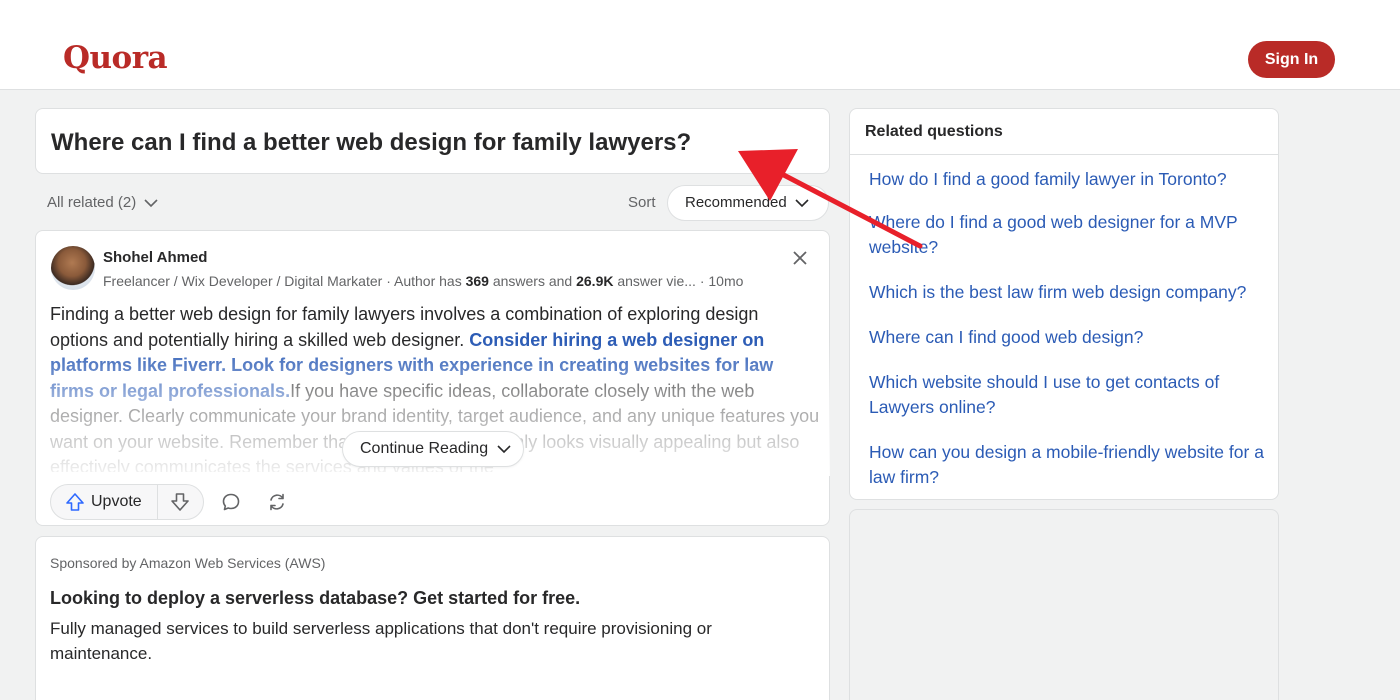 Image resolution: width=1400 pixels, height=700 pixels. Describe the element at coordinates (678, 281) in the screenshot. I see `credential-suffix: answer vie... · 10mo` at that location.